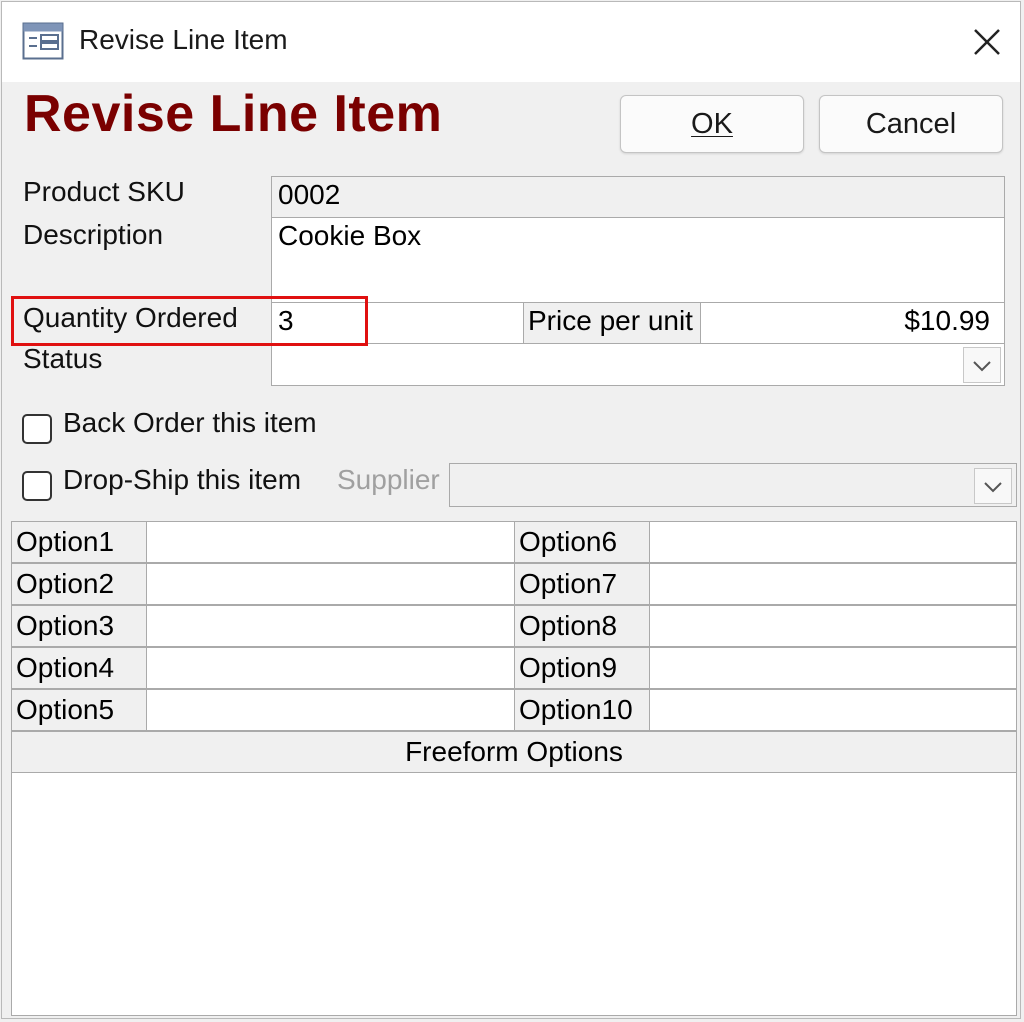  I want to click on supplier-label: Supplier, so click(388, 479).